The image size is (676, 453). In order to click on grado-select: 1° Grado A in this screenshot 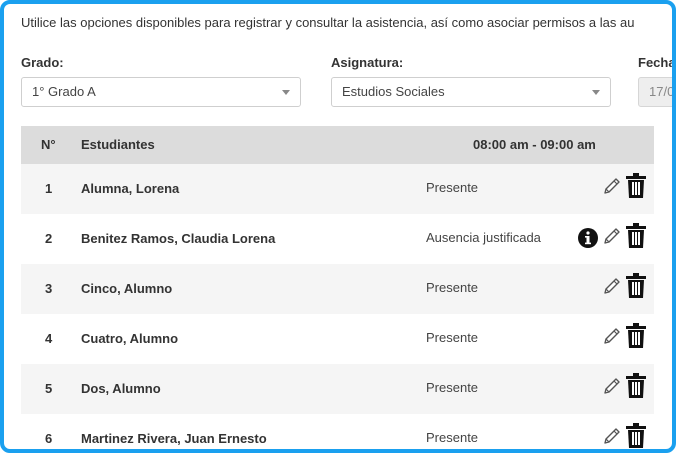, I will do `click(161, 92)`.